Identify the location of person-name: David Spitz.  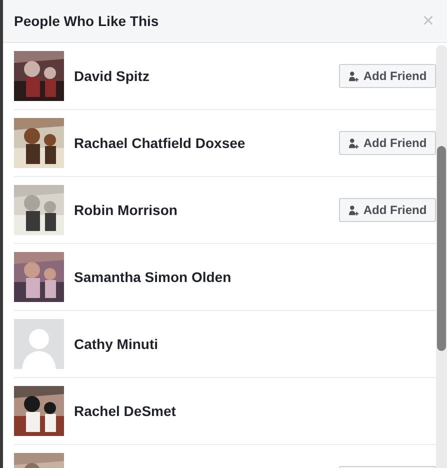
(206, 76).